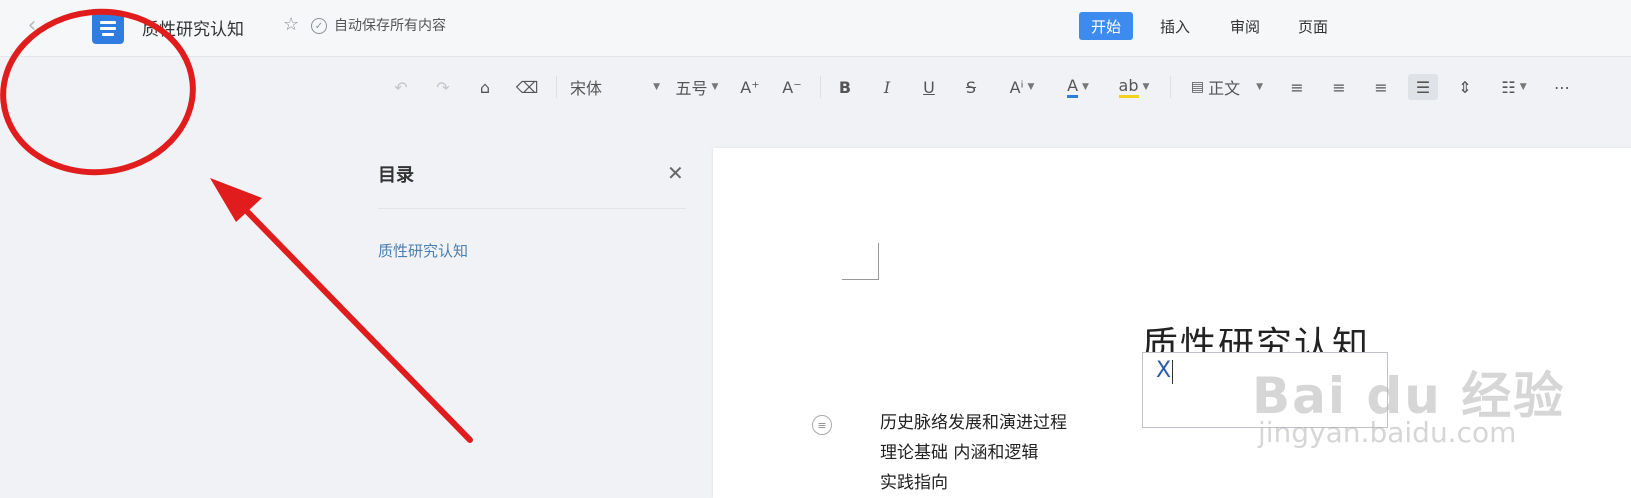  What do you see at coordinates (1172, 372) in the screenshot?
I see `text-cursor` at bounding box center [1172, 372].